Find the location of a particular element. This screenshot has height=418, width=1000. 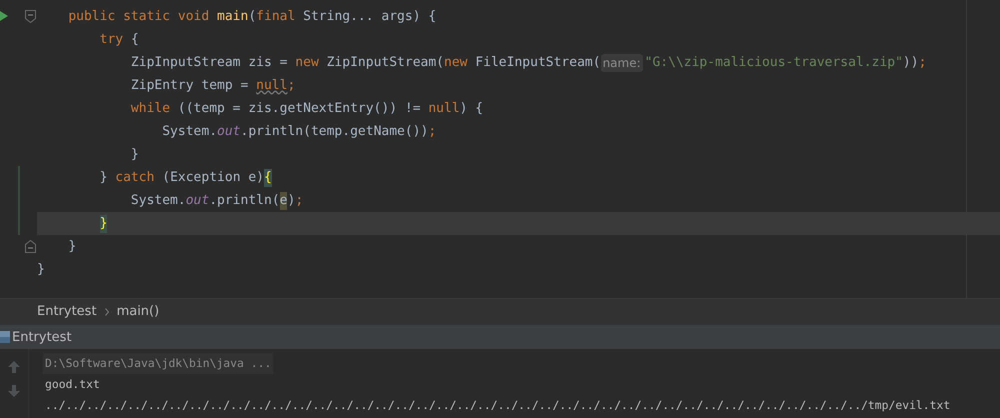

breadcrumb-item: main() is located at coordinates (138, 311).